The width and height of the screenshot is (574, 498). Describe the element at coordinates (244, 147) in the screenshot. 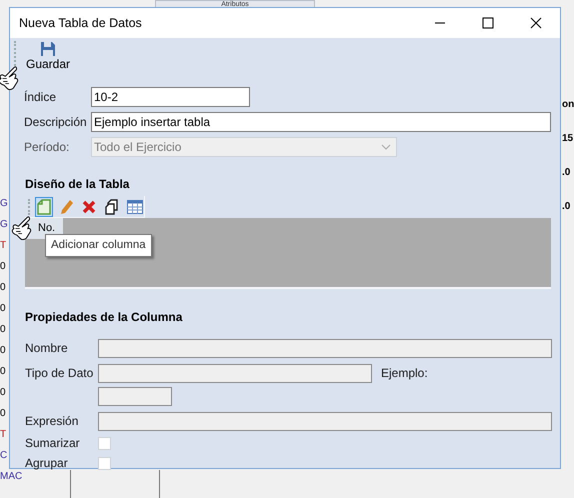

I see `period-select: Todo el Ejercicio` at that location.